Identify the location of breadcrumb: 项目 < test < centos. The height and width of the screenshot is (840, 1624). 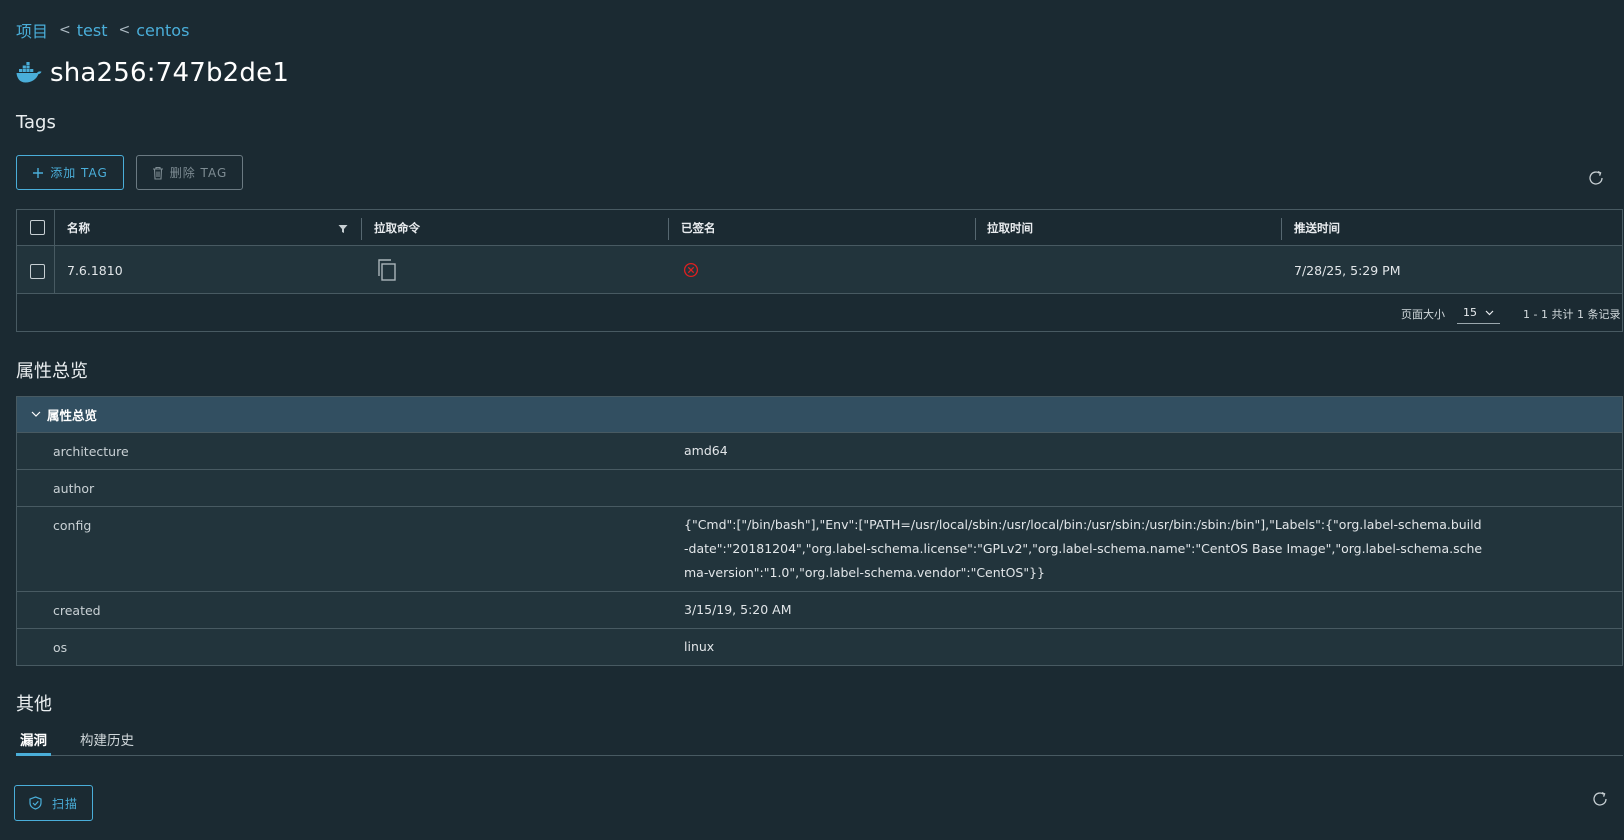
(102, 30).